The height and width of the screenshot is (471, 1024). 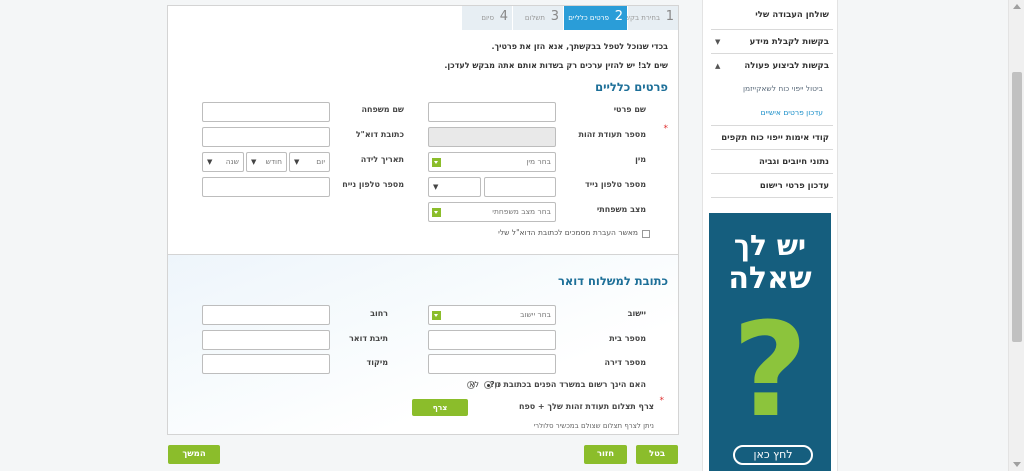 What do you see at coordinates (1017, 464) in the screenshot?
I see `scroll-down-icon` at bounding box center [1017, 464].